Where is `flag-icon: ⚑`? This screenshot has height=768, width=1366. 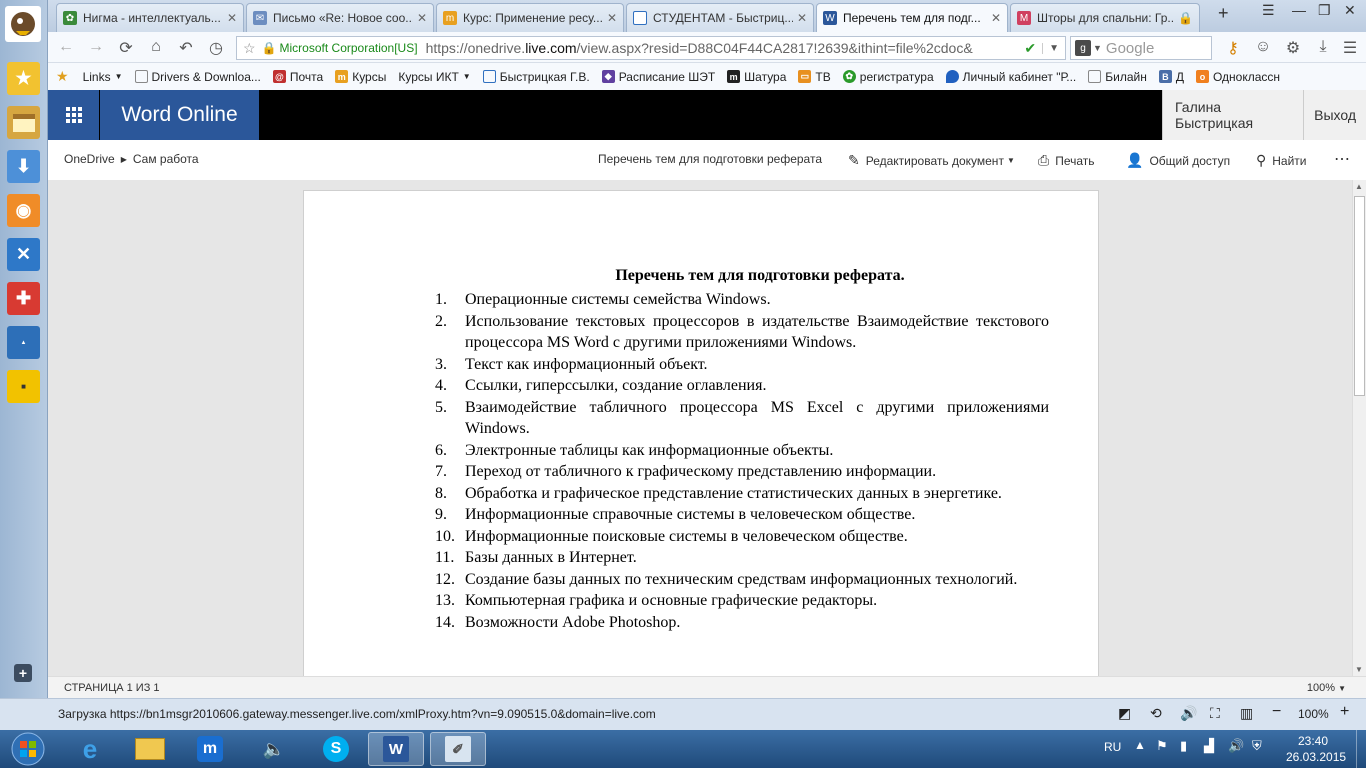
flag-icon: ⚑ is located at coordinates (1162, 746).